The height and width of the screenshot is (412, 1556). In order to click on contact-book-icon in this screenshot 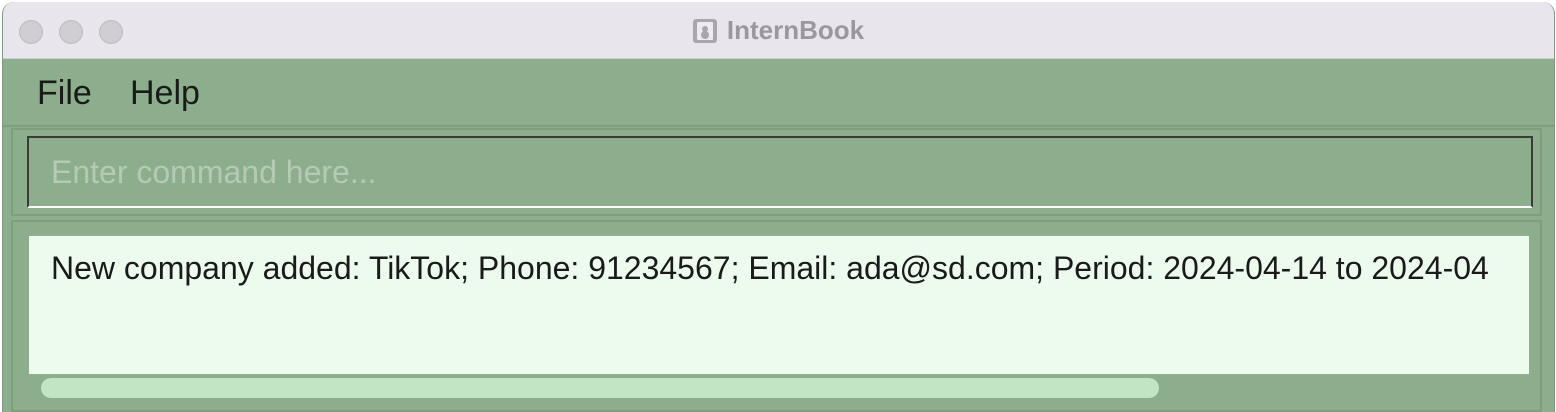, I will do `click(704, 31)`.